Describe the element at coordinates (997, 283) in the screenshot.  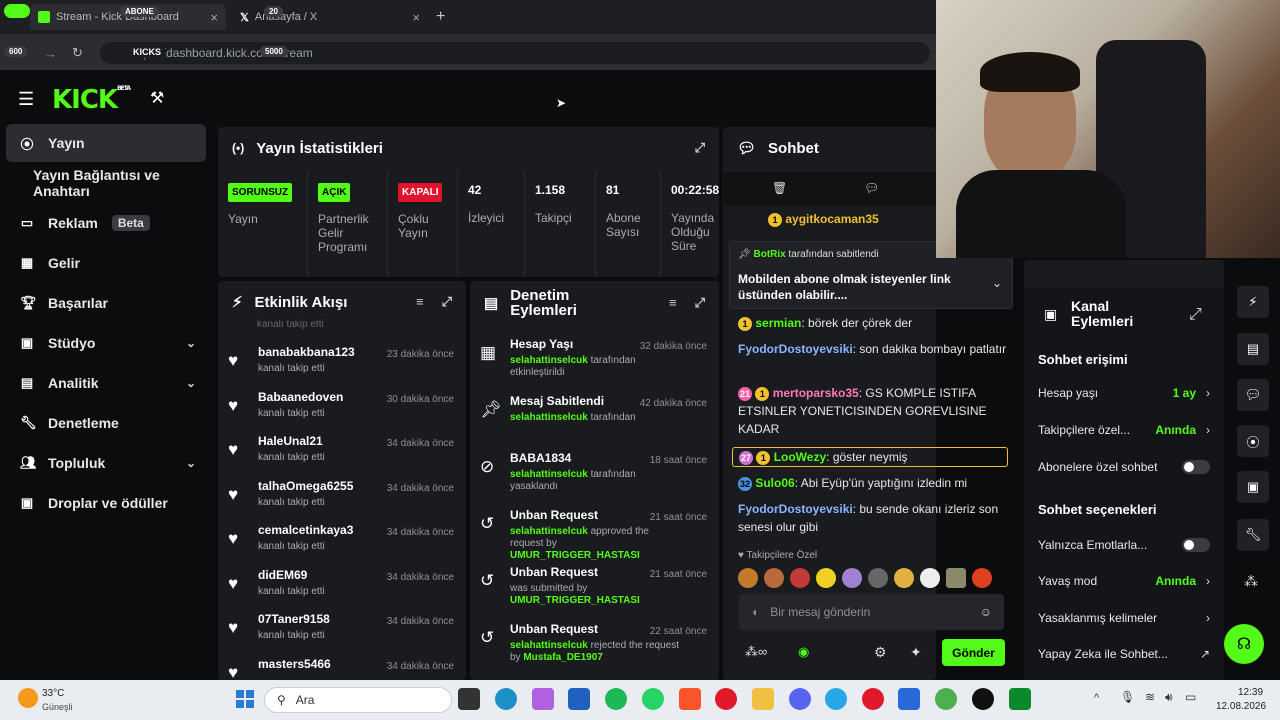
I see `chevron-down-icon: ⌄` at that location.